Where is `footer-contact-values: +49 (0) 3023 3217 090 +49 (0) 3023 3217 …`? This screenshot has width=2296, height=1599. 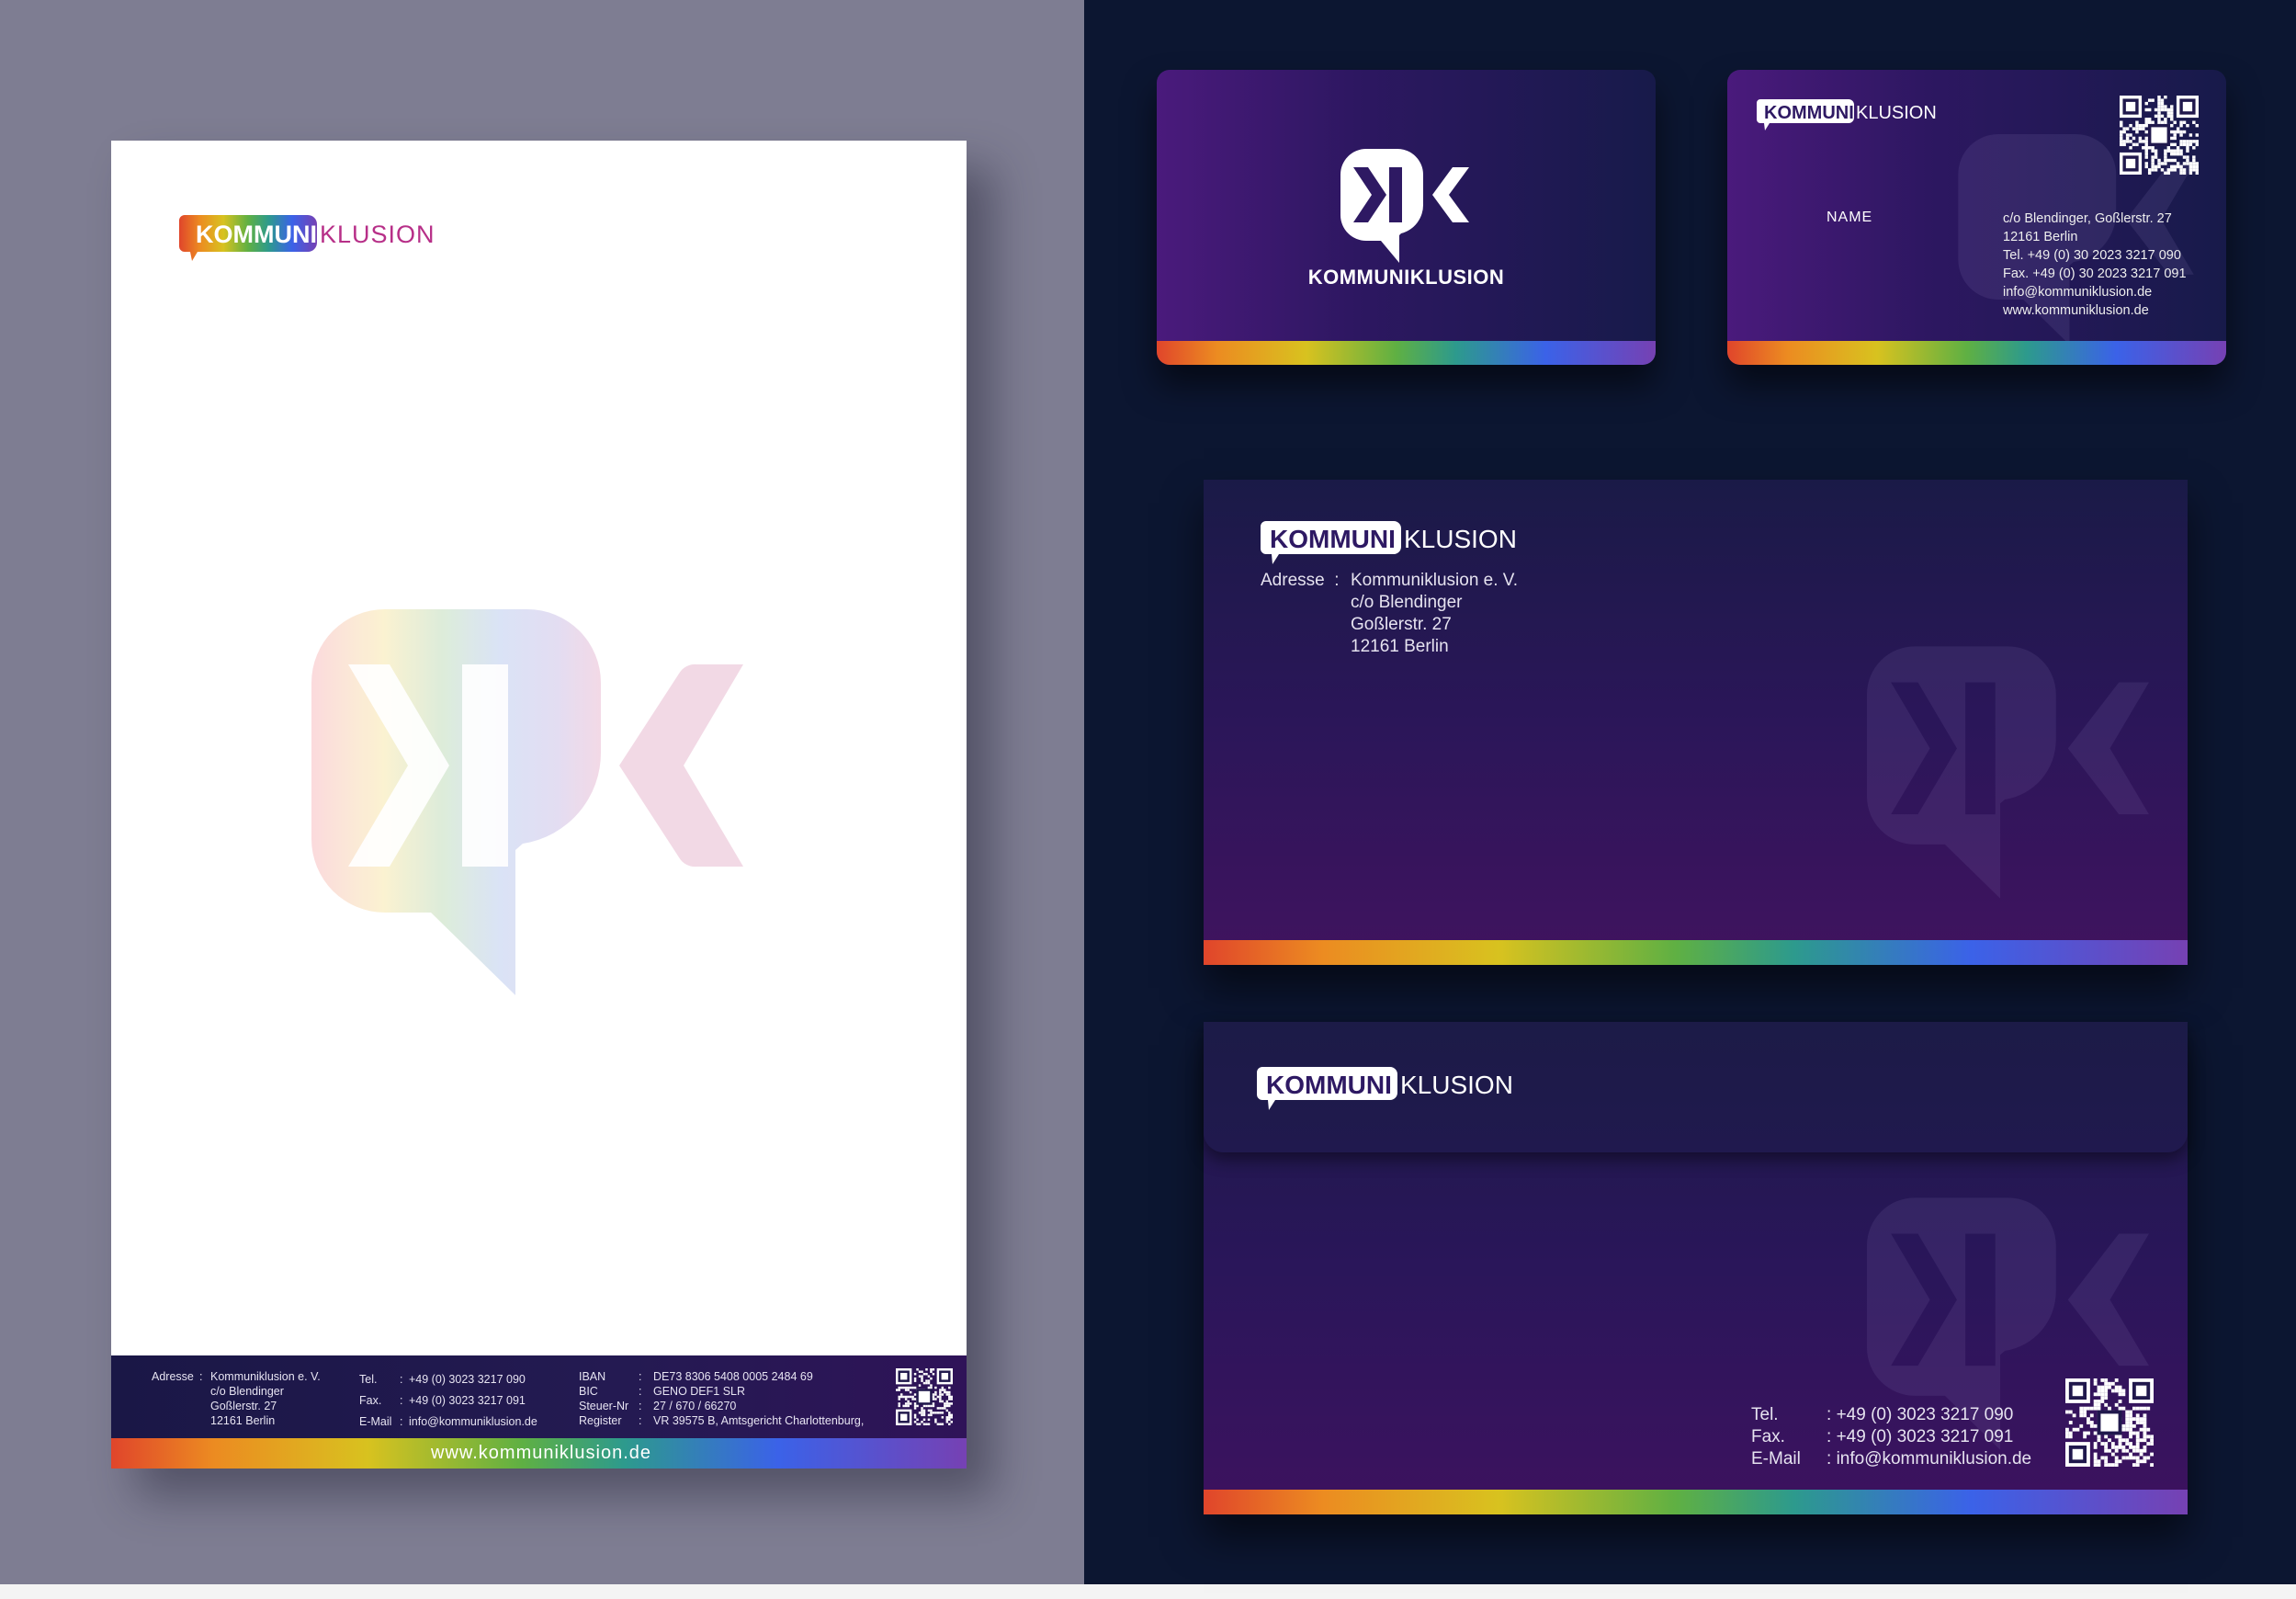 footer-contact-values: +49 (0) 3023 3217 090 +49 (0) 3023 3217 … is located at coordinates (473, 1401).